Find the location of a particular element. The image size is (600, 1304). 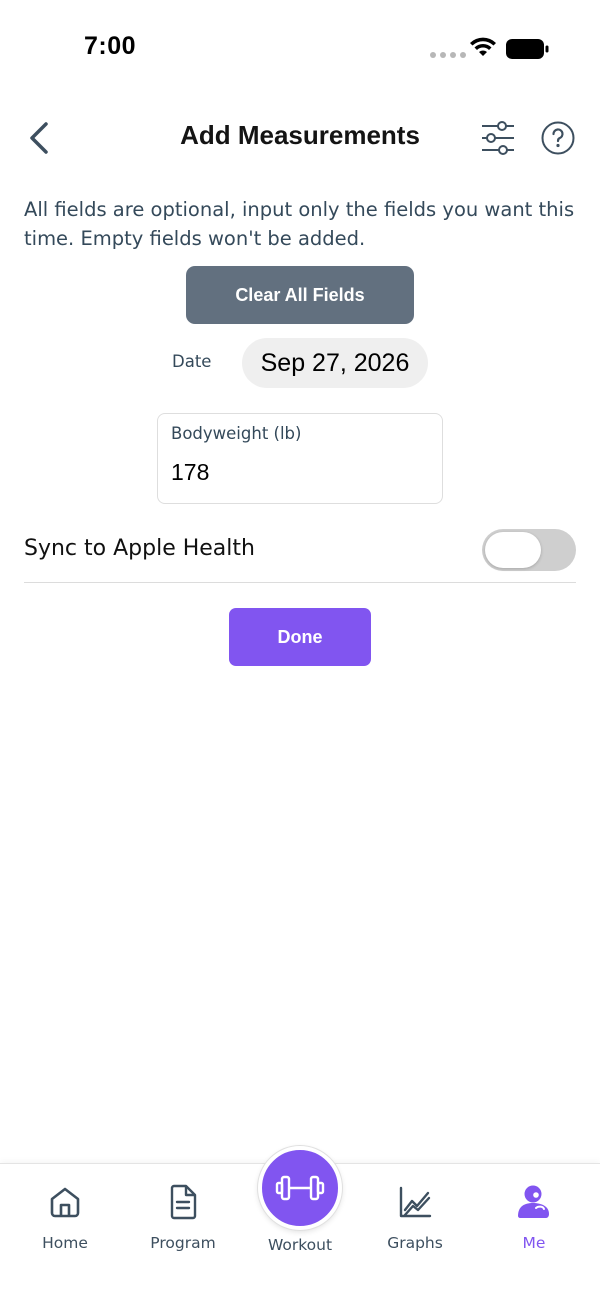

sliders-icon is located at coordinates (498, 138).